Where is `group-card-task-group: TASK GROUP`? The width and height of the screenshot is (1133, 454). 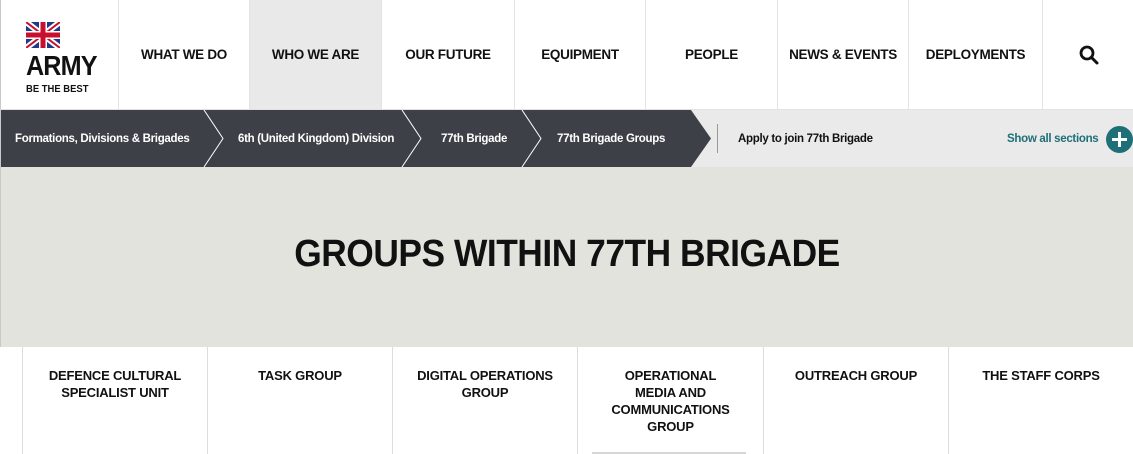 group-card-task-group: TASK GROUP is located at coordinates (300, 400).